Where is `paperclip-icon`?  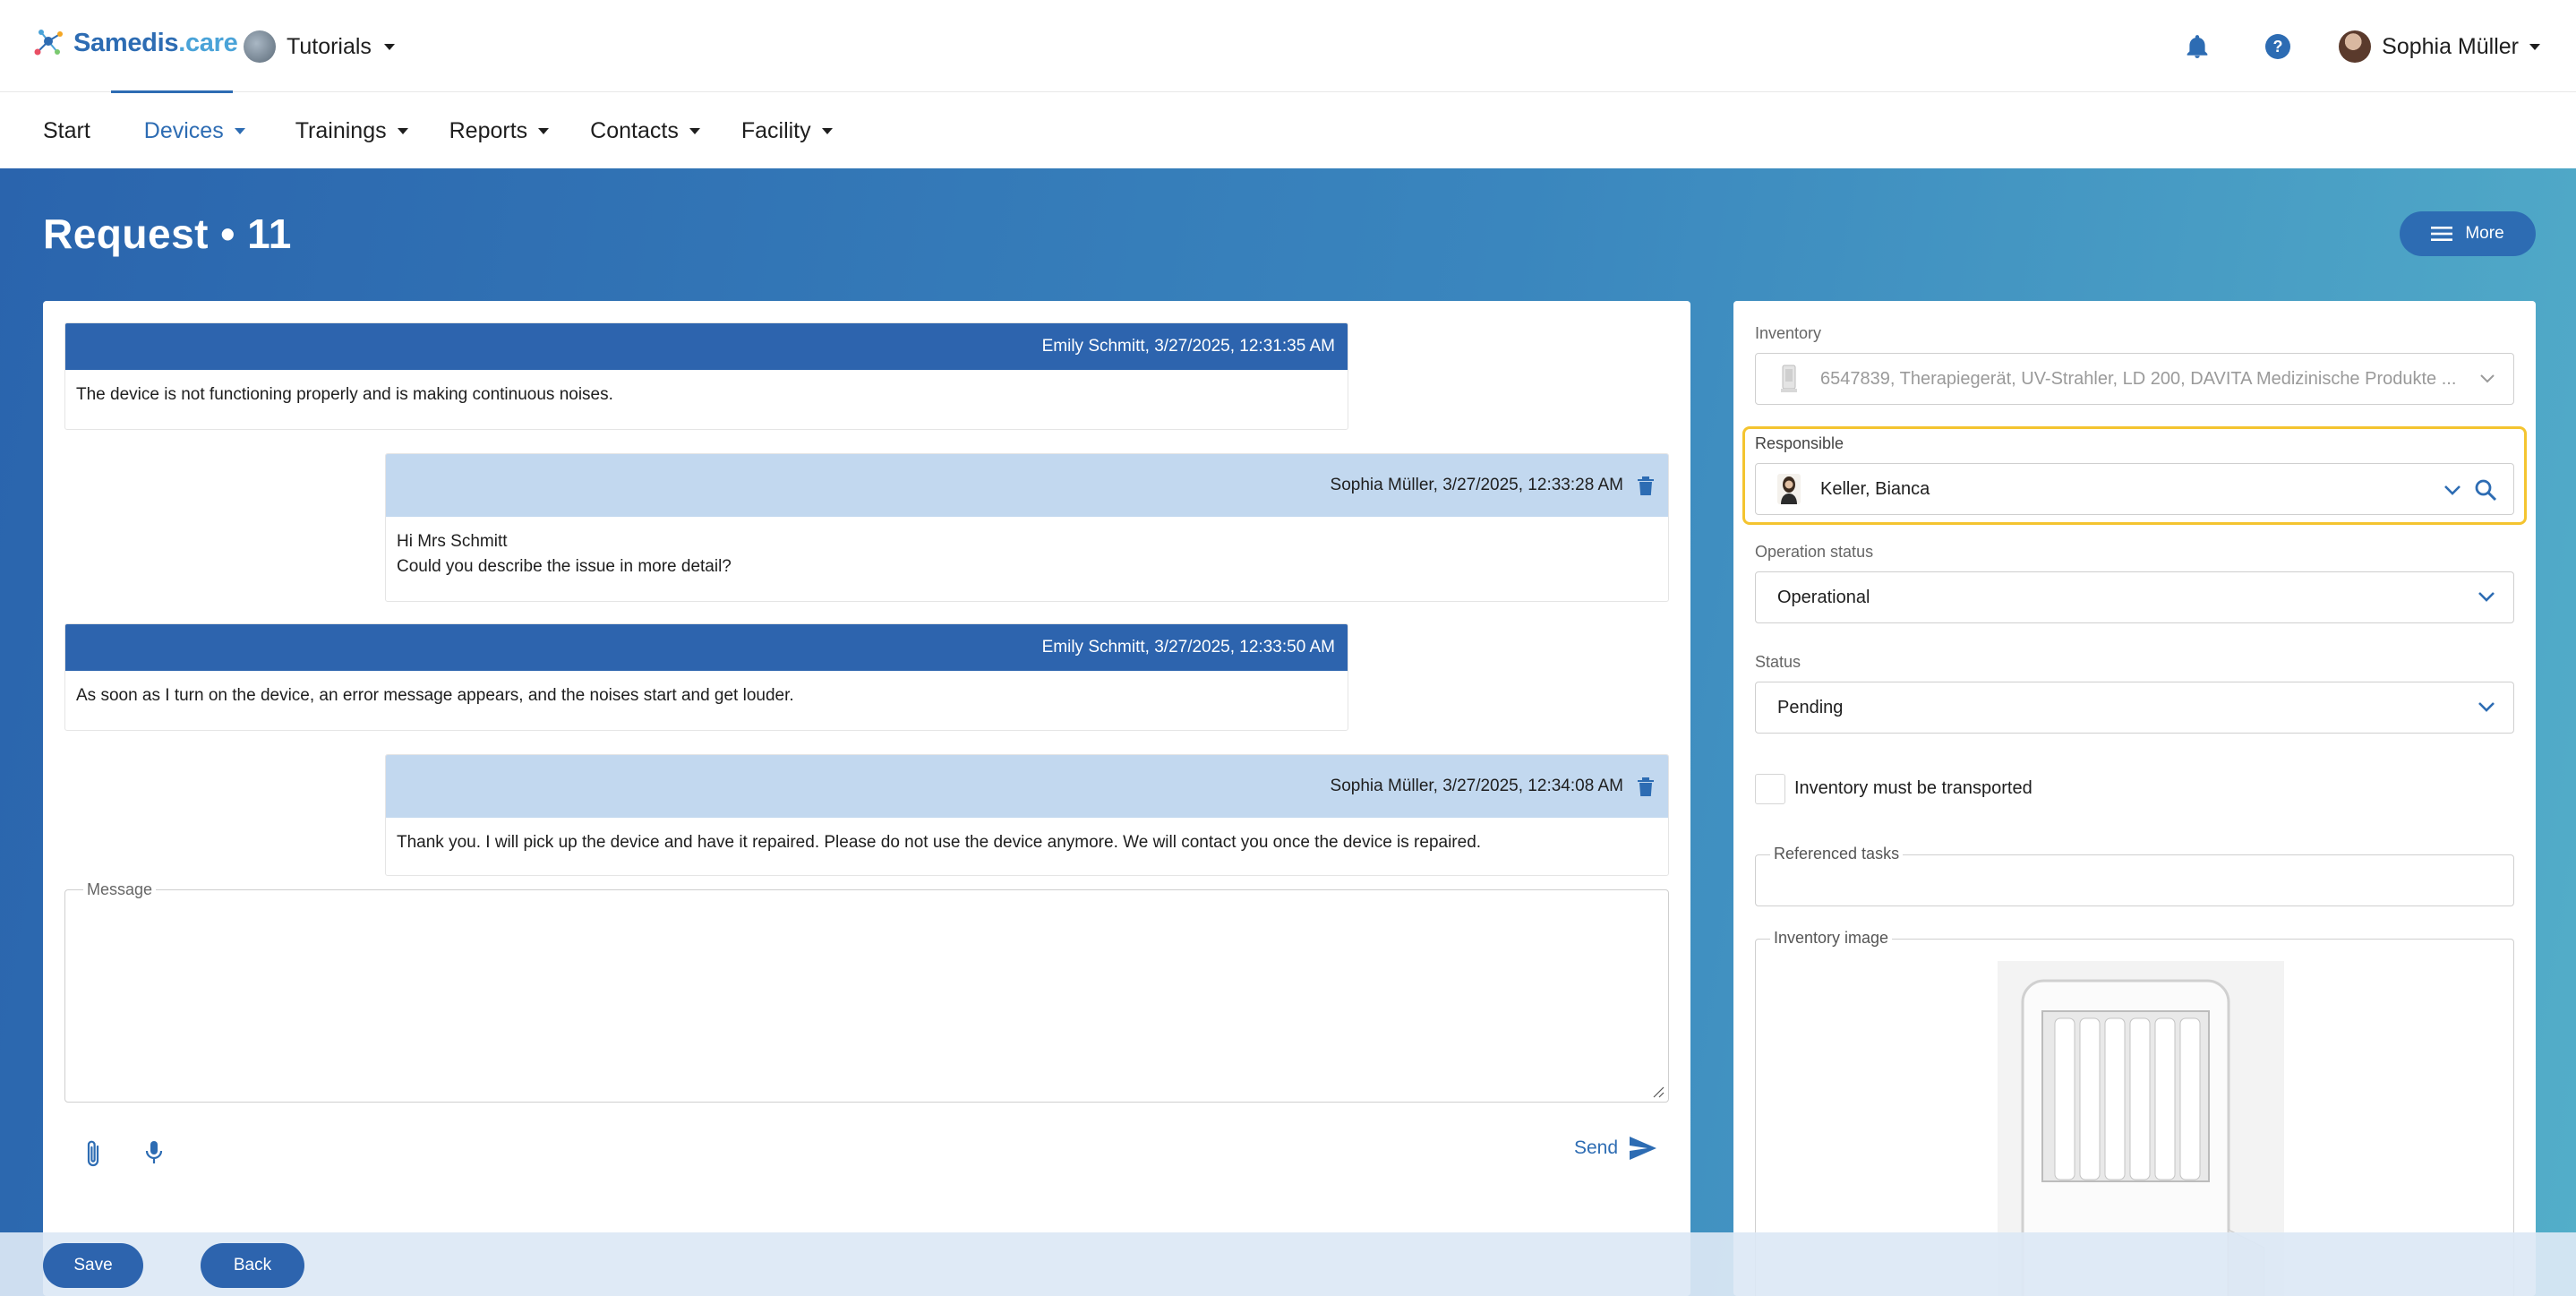
paperclip-icon is located at coordinates (93, 1153).